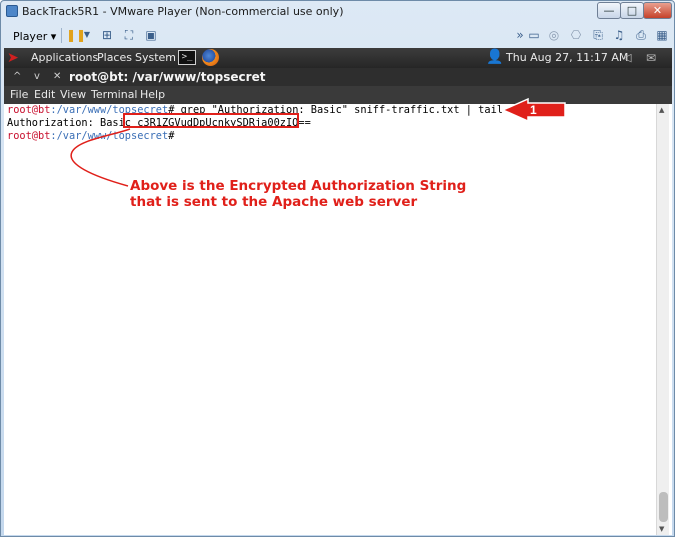 This screenshot has height=537, width=675. Describe the element at coordinates (567, 58) in the screenshot. I see `panel-clock: Thu Aug 27, 11:17 AM` at that location.